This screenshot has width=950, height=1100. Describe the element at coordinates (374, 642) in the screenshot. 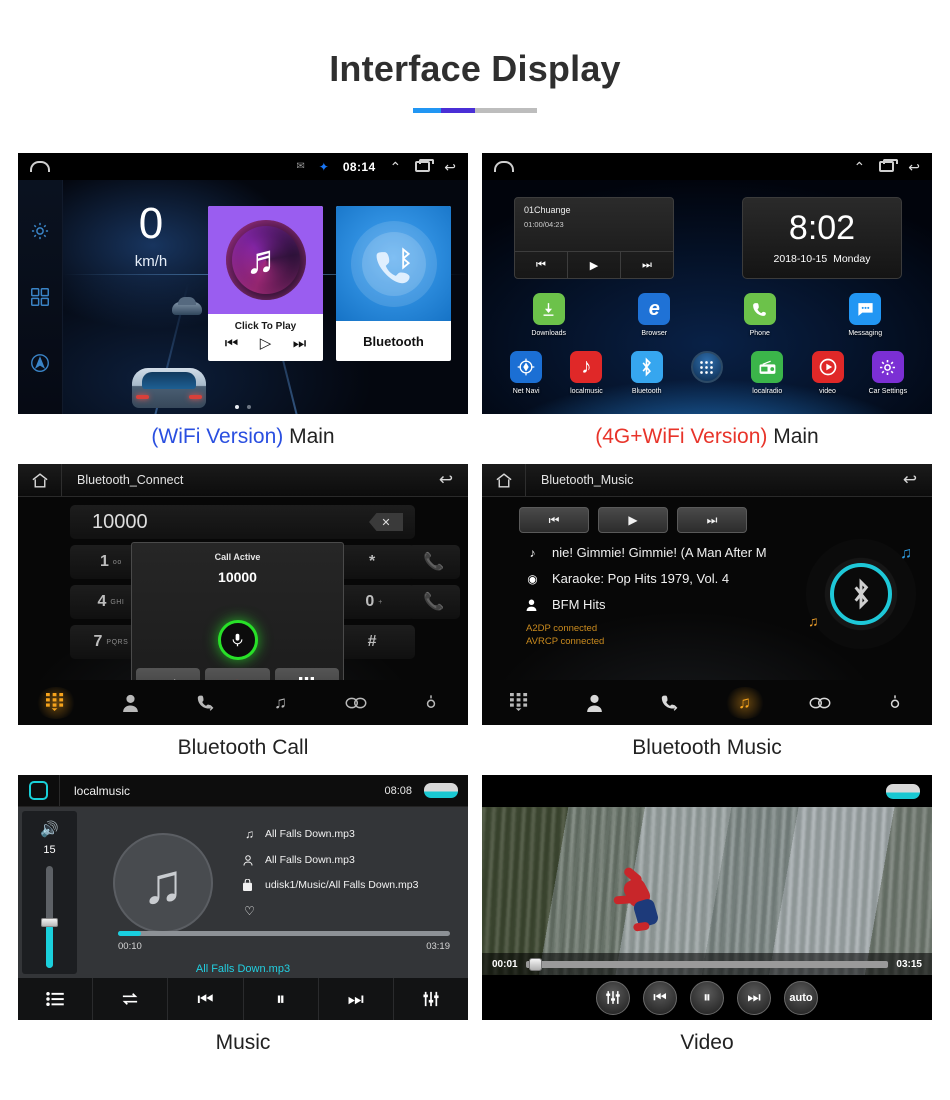

I see `key-hash: #` at that location.